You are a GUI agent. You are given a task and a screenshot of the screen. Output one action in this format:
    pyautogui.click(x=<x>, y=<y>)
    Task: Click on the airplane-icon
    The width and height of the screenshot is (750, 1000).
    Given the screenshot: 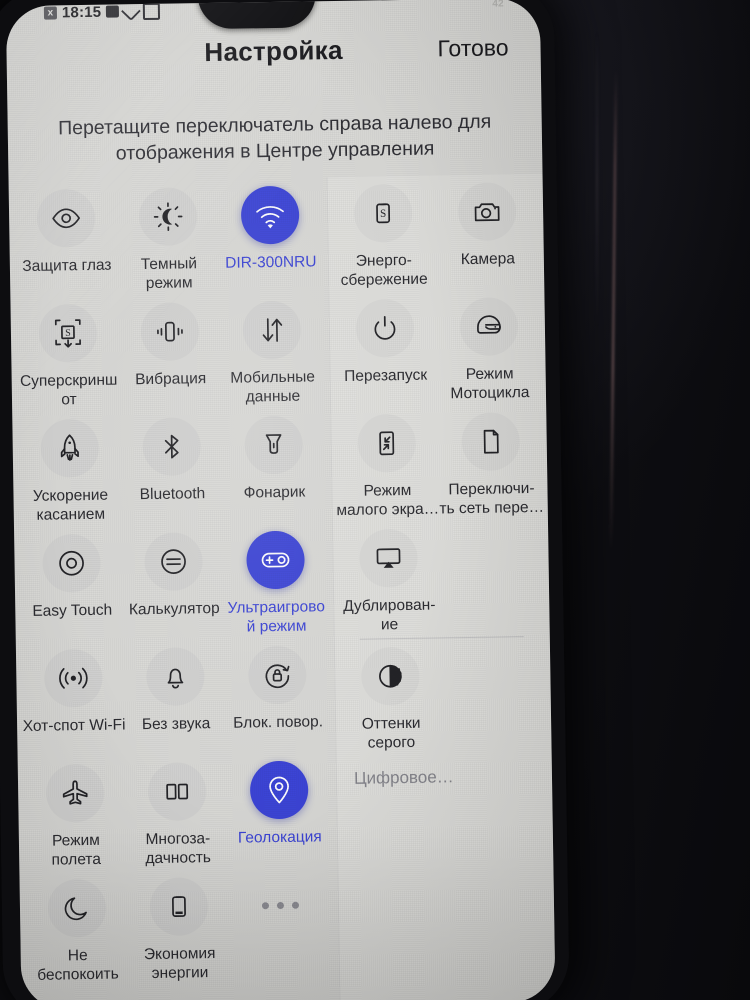 What is the action you would take?
    pyautogui.click(x=75, y=793)
    